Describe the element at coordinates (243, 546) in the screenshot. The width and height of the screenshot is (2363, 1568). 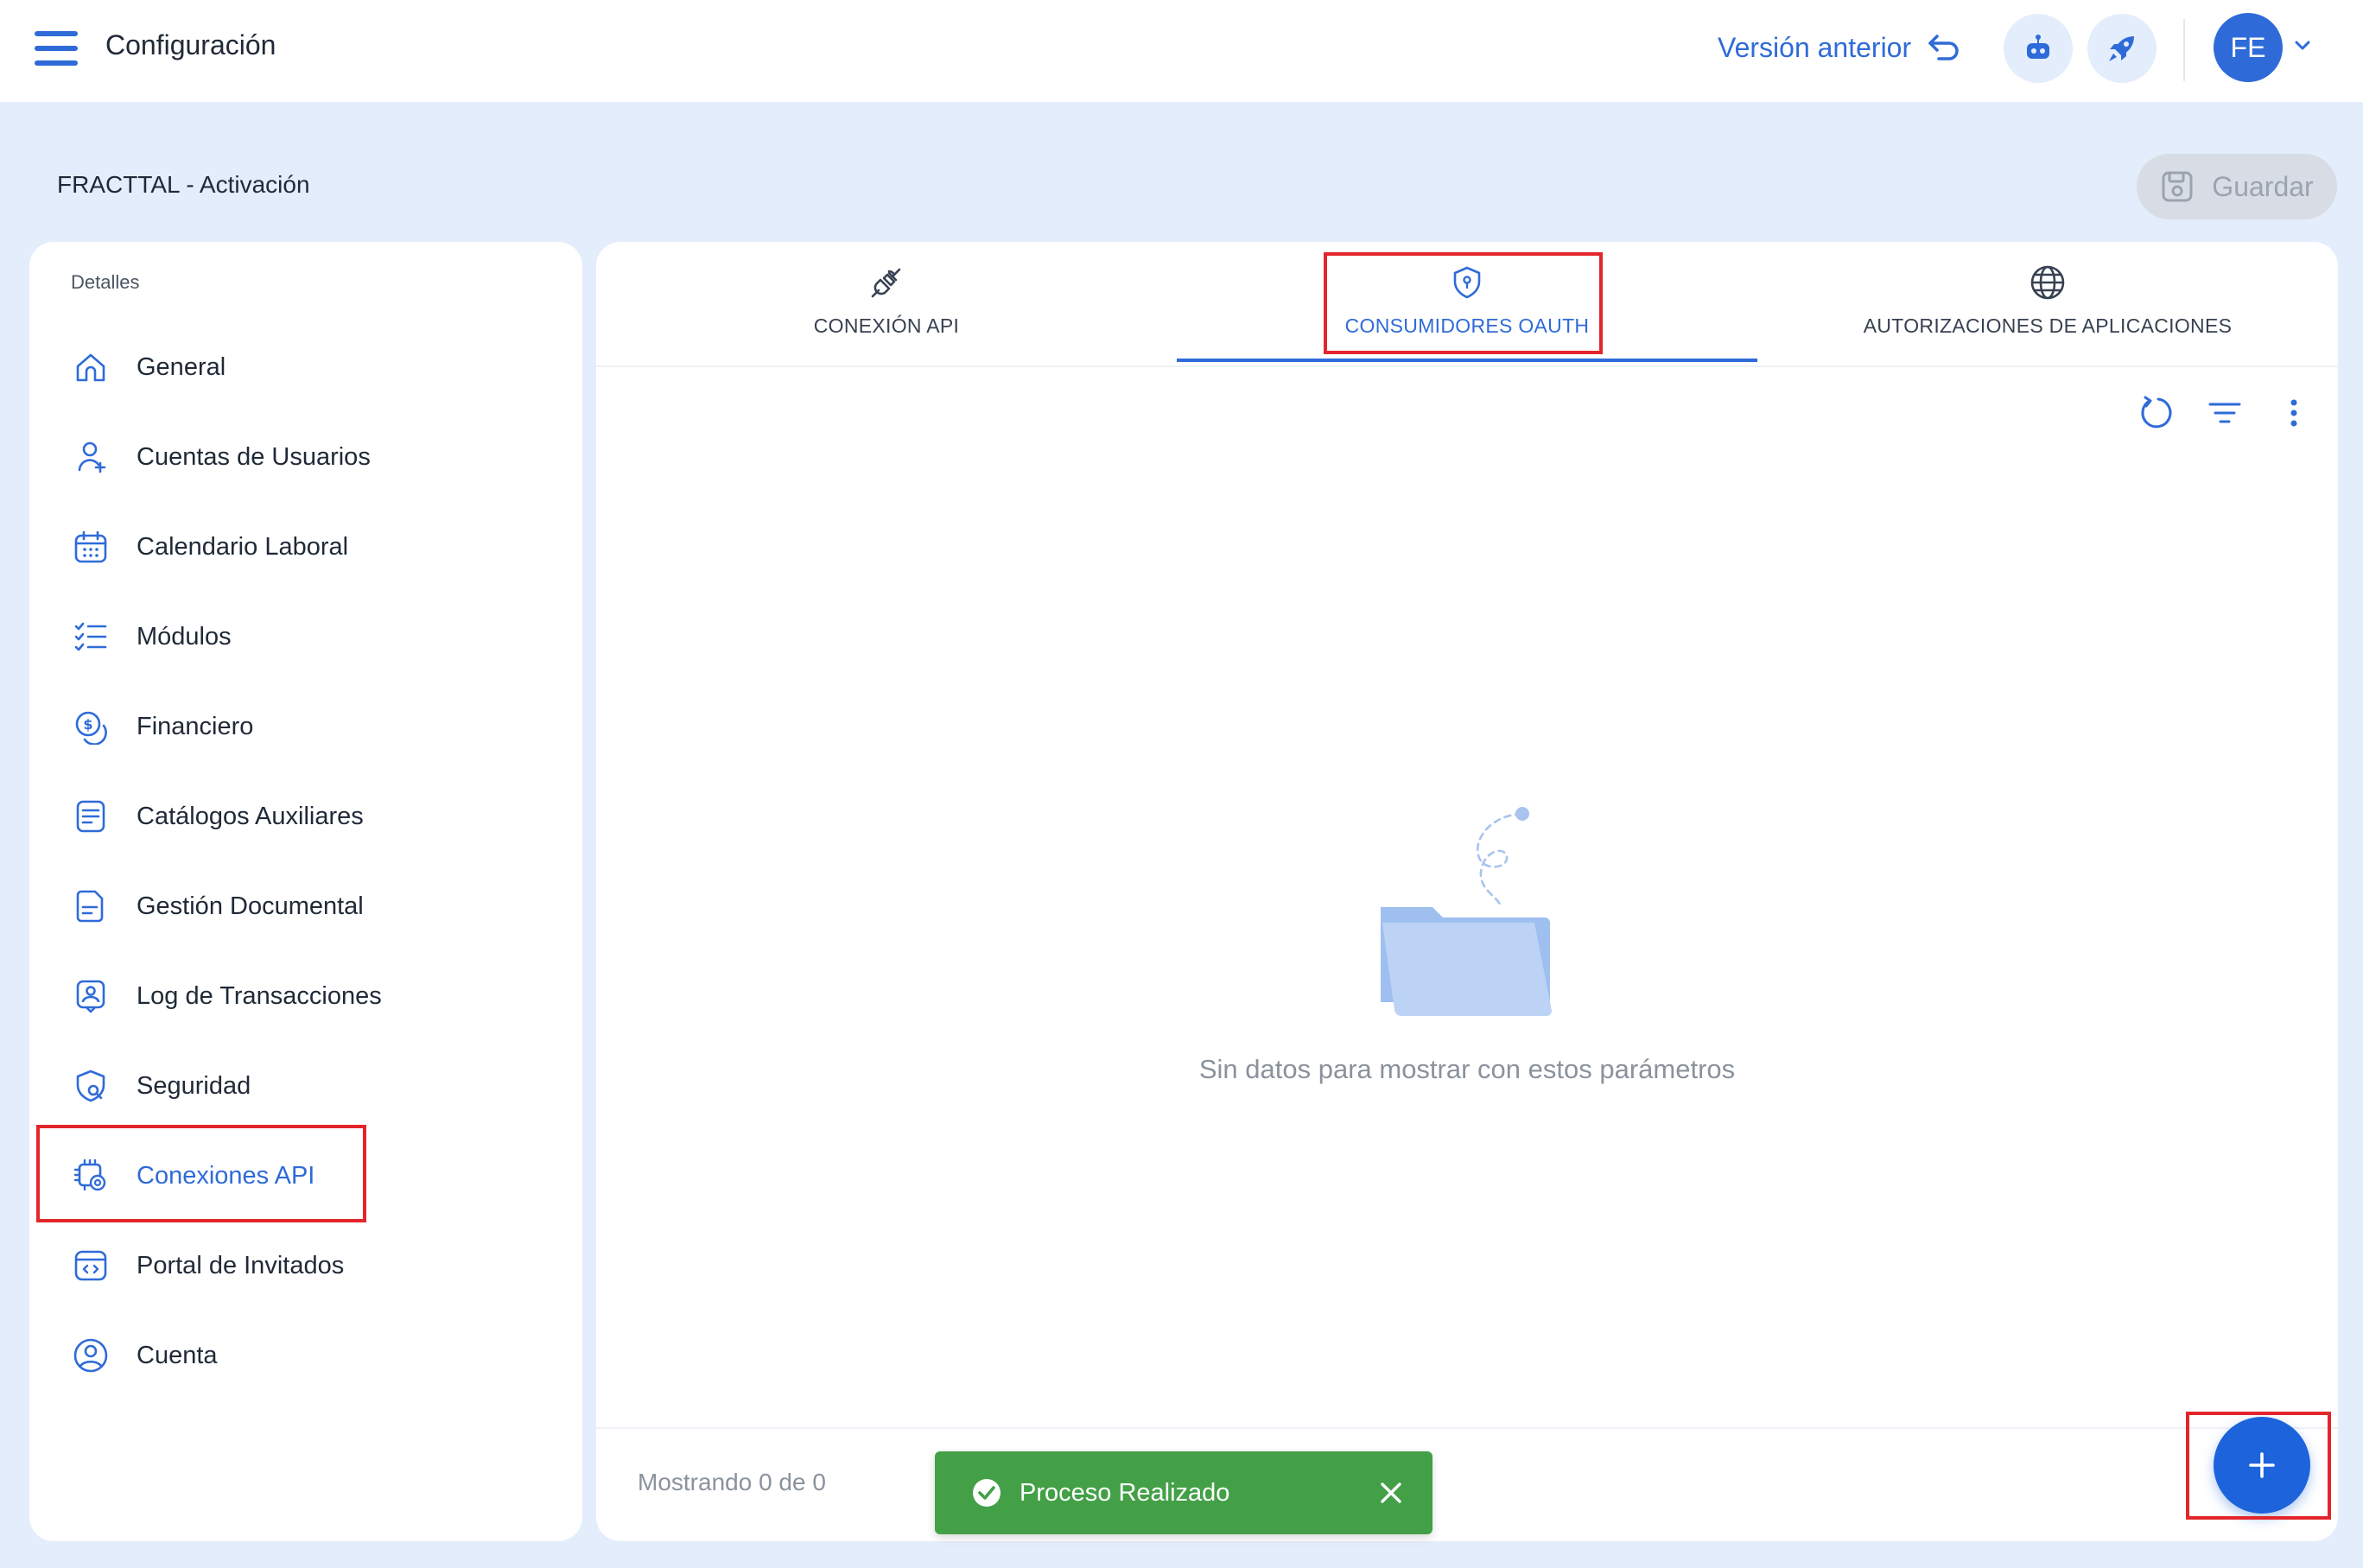
I see `sidebar-item-label: Calendario Laboral` at that location.